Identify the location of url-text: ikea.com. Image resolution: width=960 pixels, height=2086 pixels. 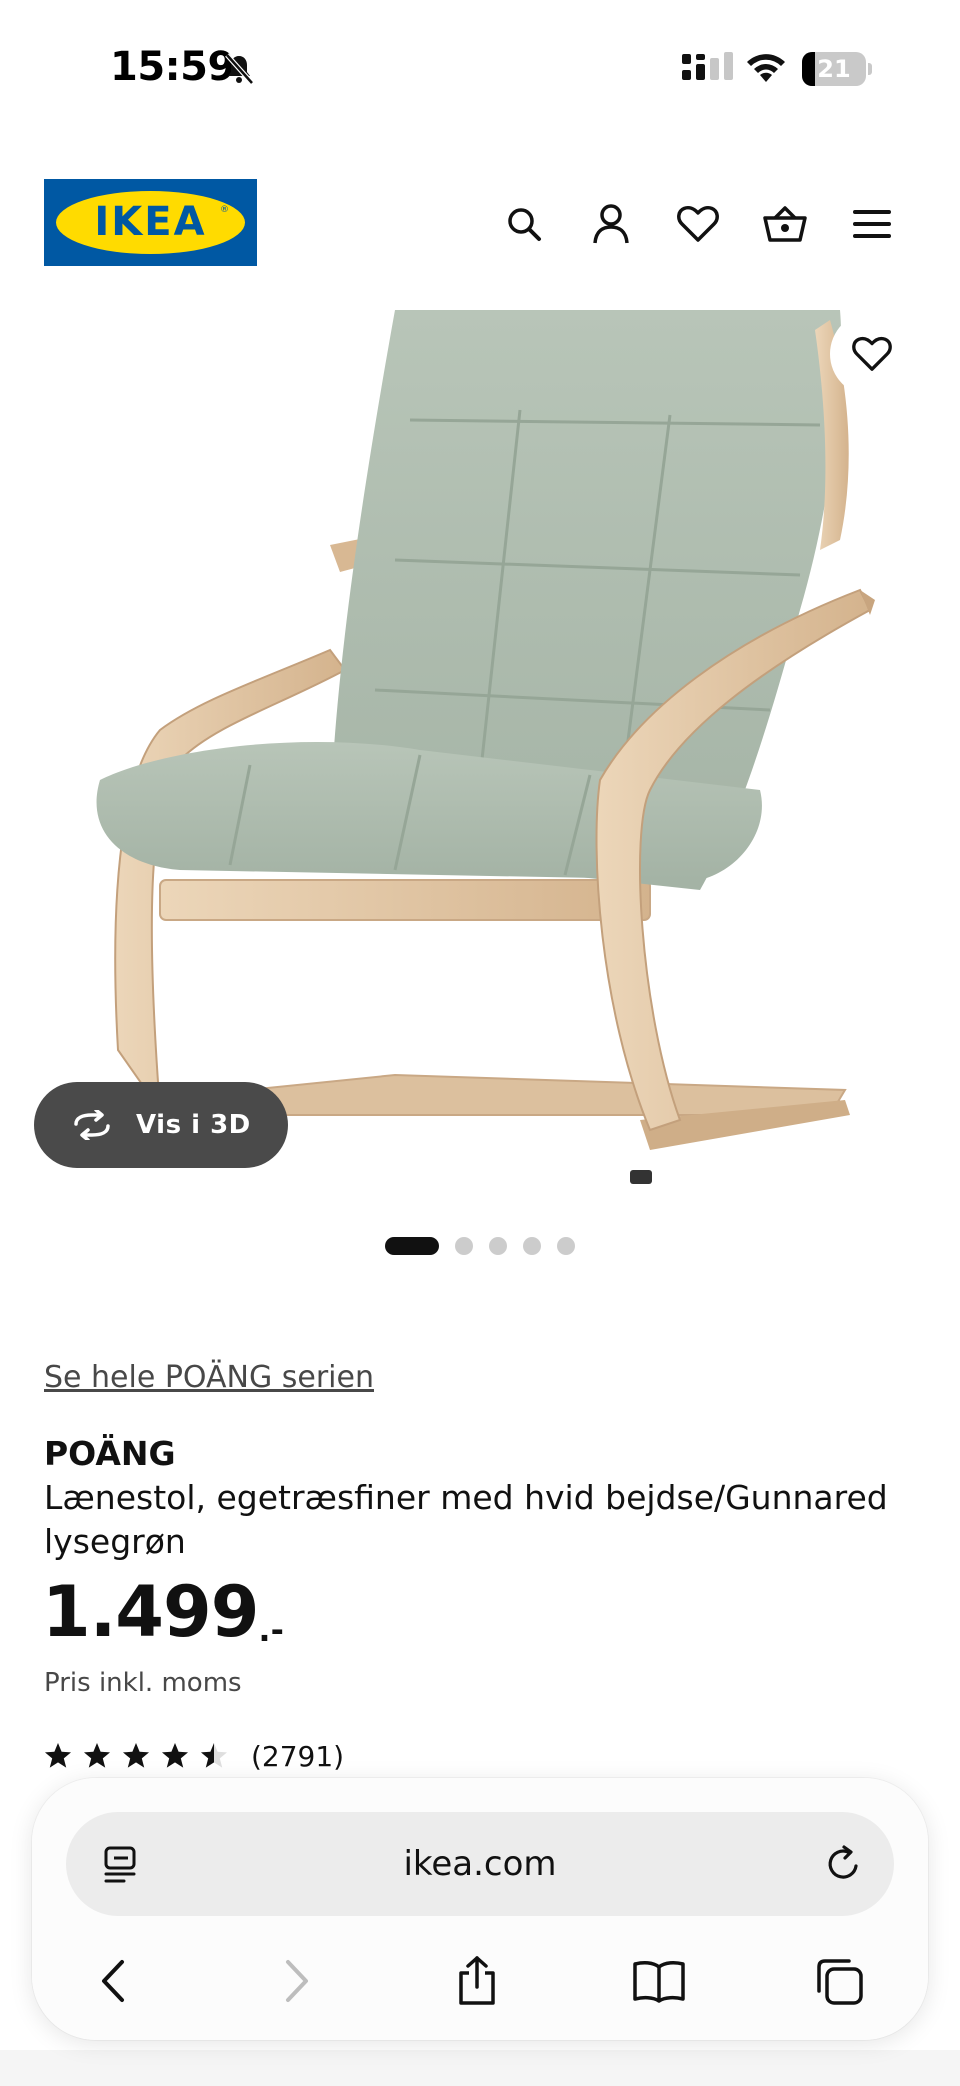
(480, 1864).